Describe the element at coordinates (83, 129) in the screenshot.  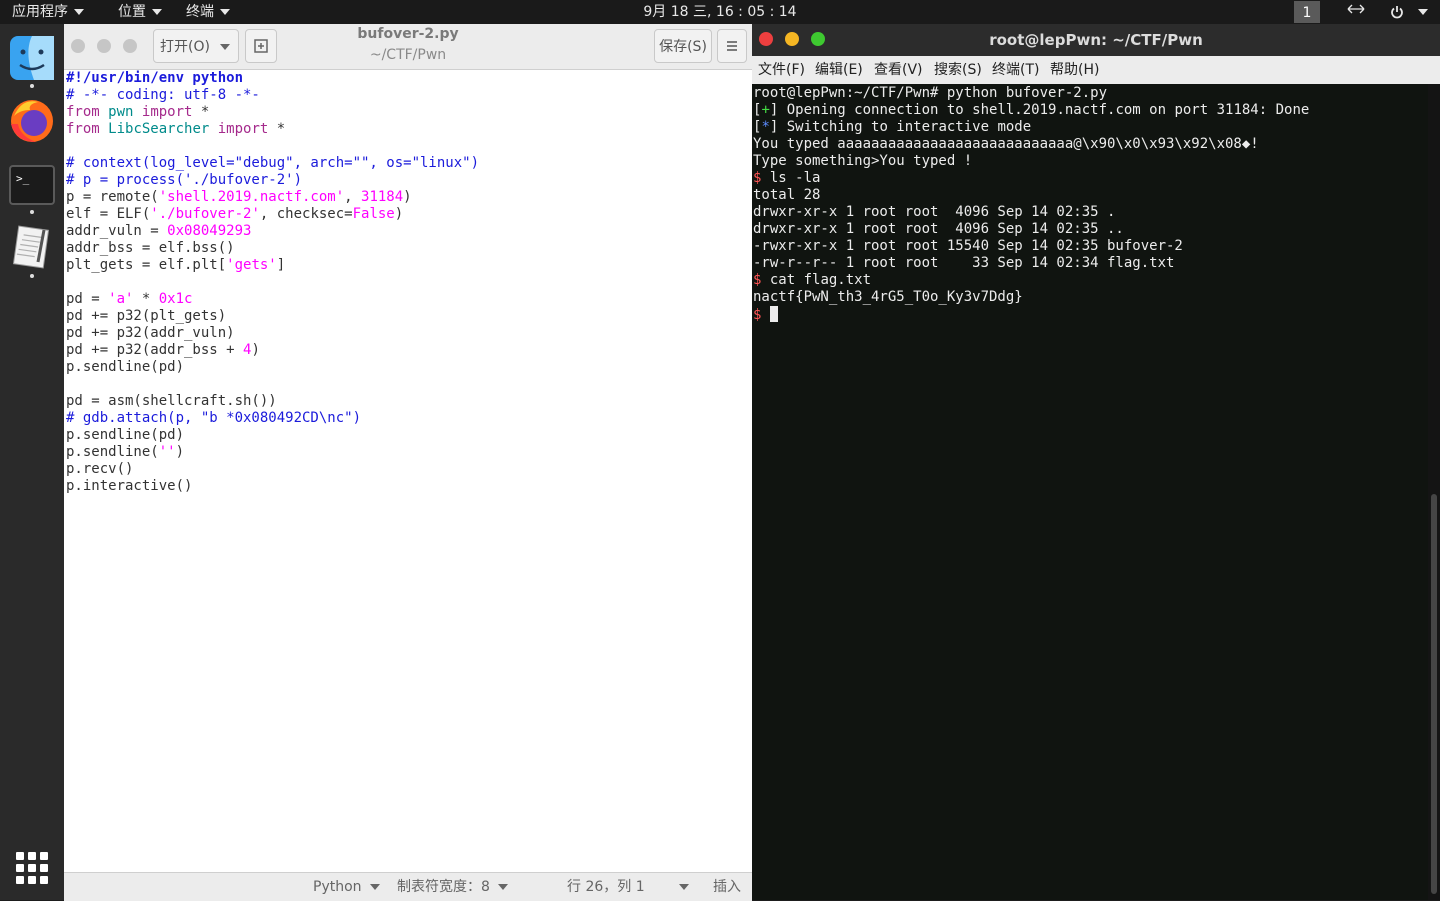
I see `code-token: from` at that location.